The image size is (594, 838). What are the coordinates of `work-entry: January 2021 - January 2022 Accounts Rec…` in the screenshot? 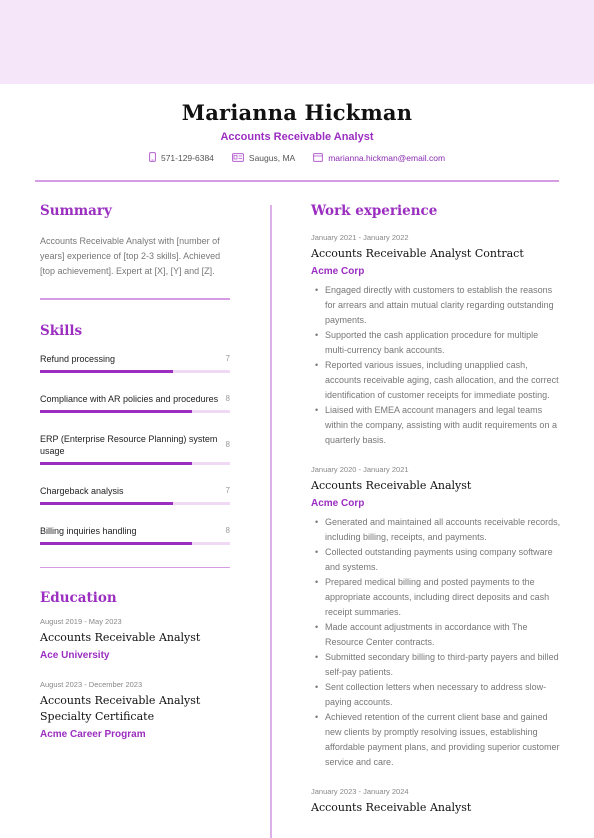 It's located at (436, 340).